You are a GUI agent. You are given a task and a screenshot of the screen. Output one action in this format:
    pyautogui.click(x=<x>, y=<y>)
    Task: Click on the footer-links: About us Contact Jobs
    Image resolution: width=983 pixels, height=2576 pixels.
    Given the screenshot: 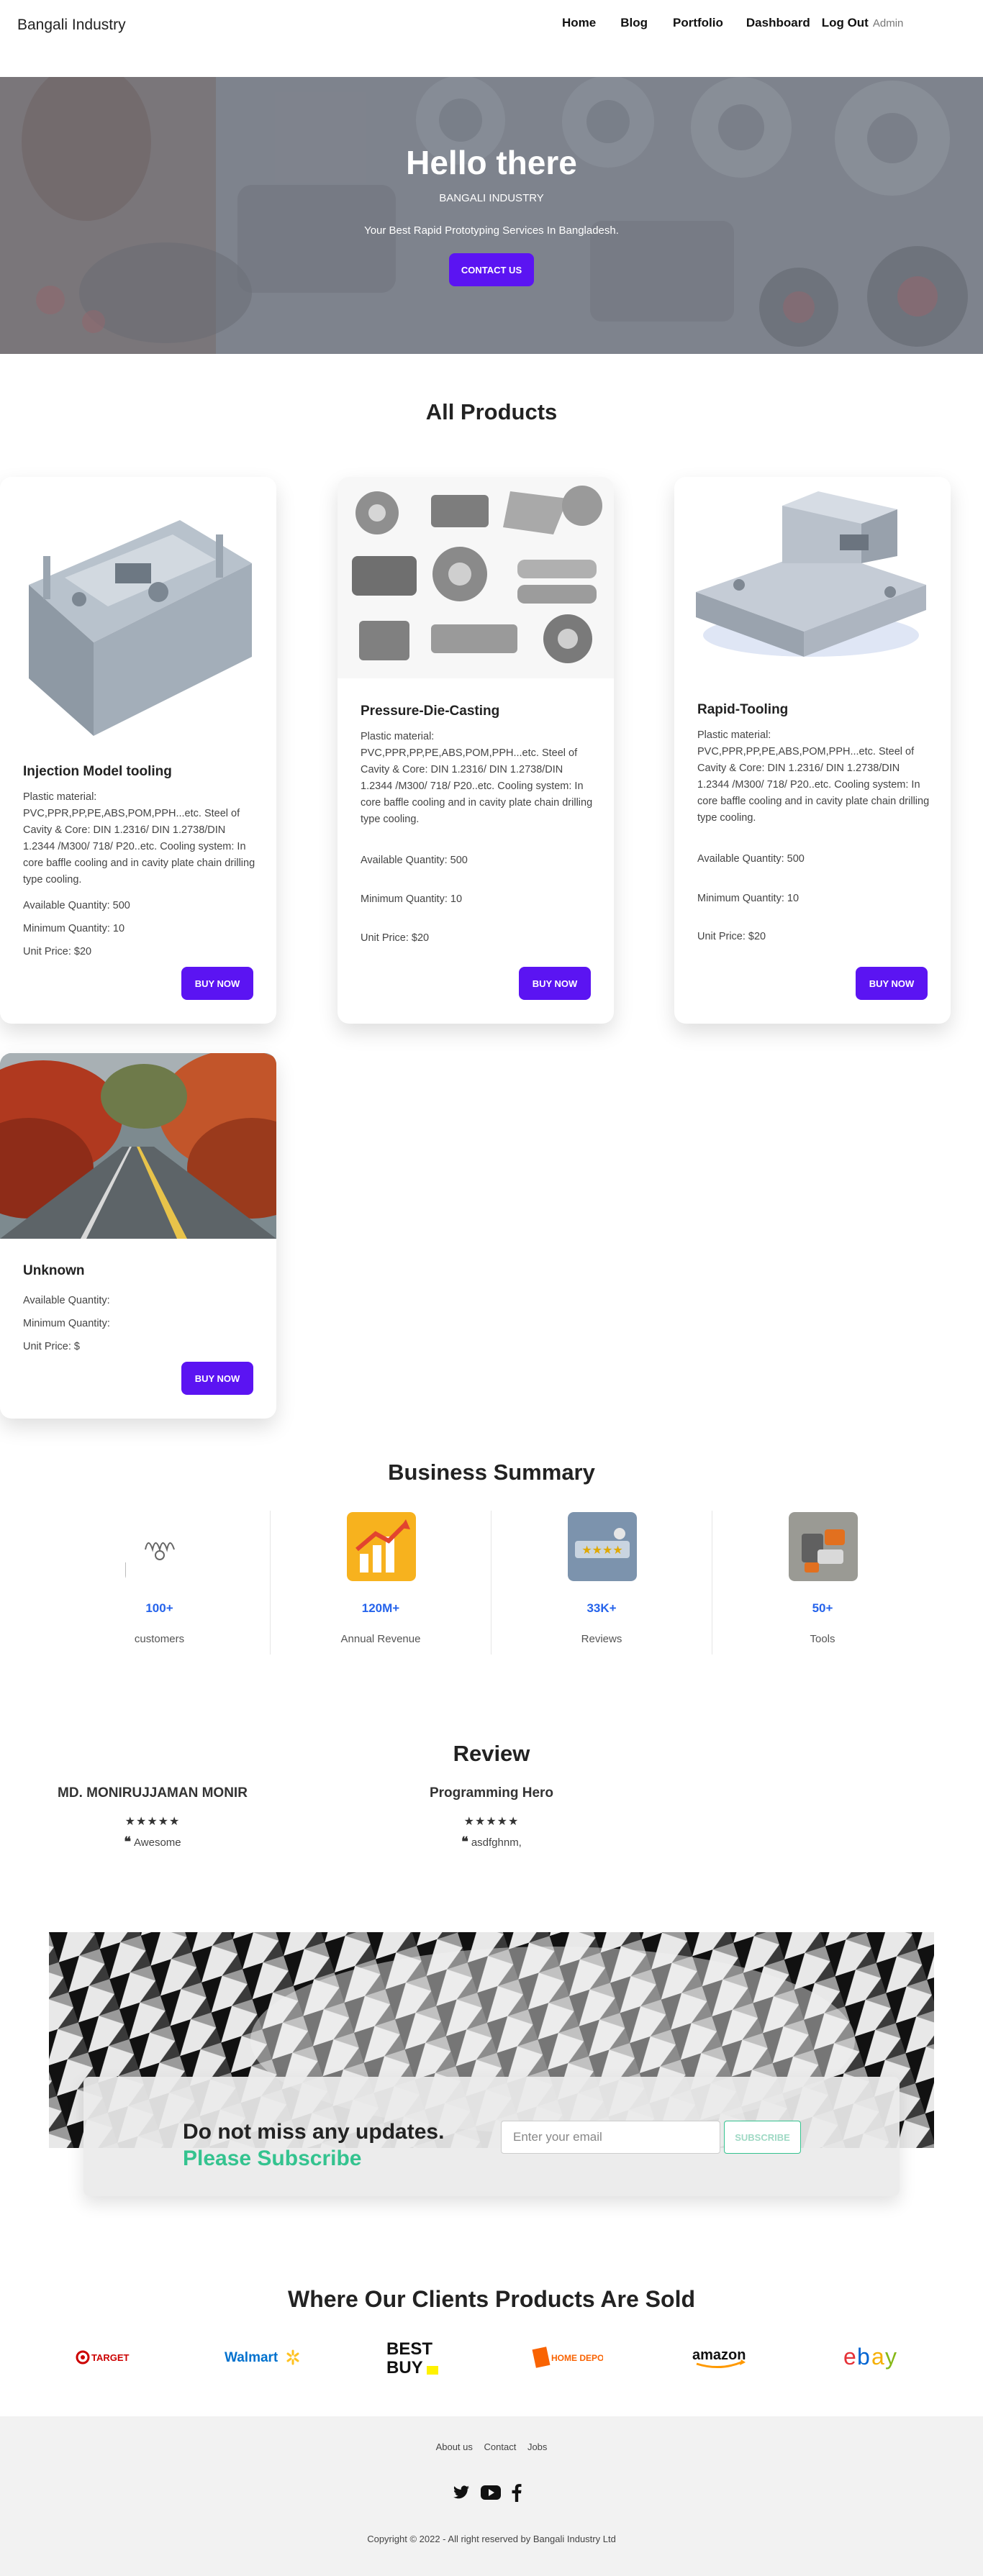 What is the action you would take?
    pyautogui.click(x=491, y=2447)
    